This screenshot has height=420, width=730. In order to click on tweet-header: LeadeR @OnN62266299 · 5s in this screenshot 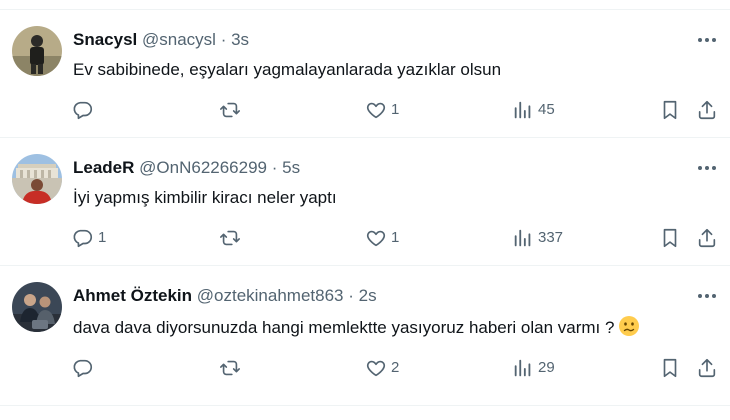, I will do `click(186, 168)`.